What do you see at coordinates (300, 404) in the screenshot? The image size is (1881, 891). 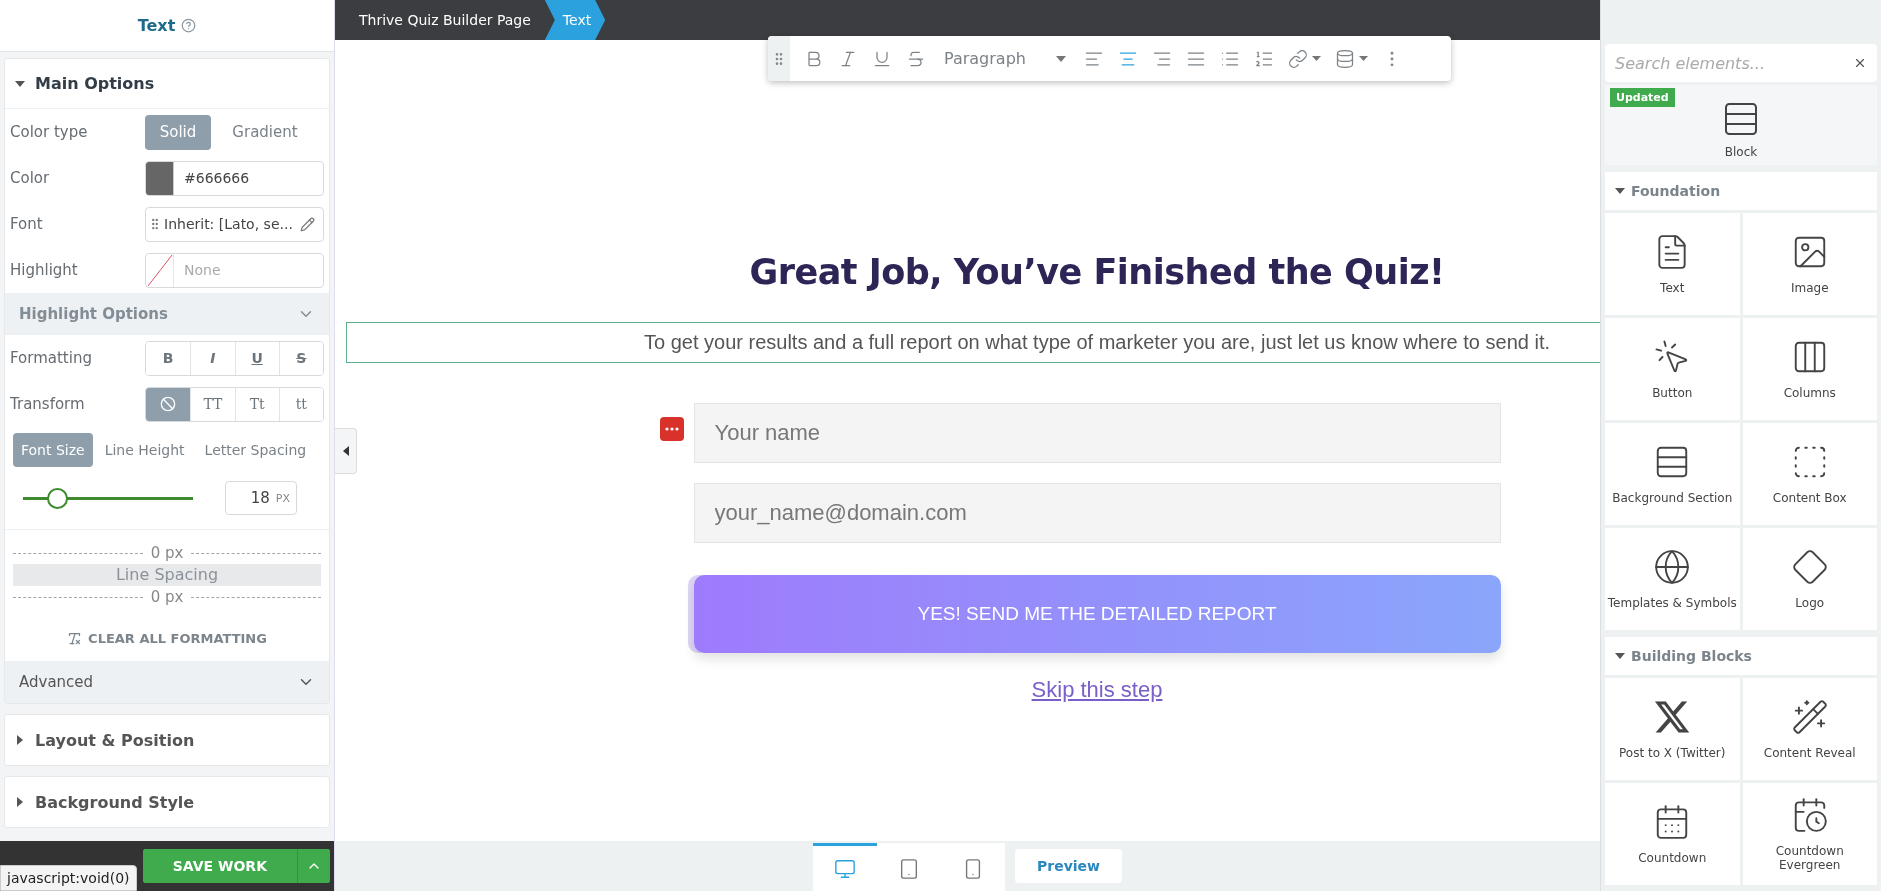 I see `transform-toggle: tt` at bounding box center [300, 404].